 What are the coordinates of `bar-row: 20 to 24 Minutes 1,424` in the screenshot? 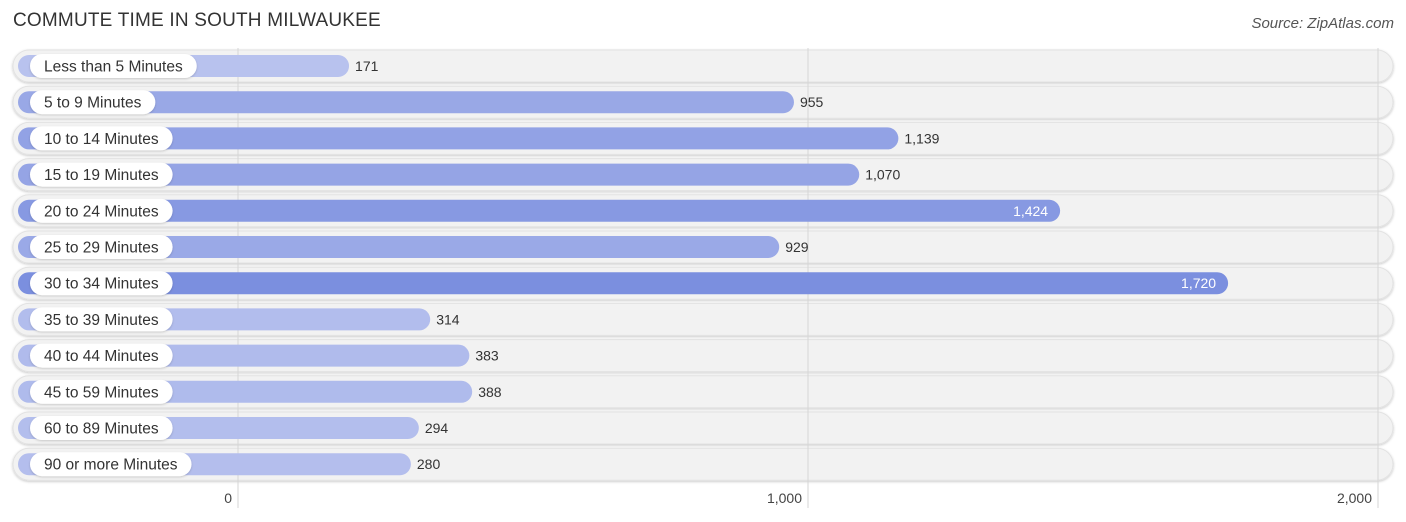 It's located at (539, 210).